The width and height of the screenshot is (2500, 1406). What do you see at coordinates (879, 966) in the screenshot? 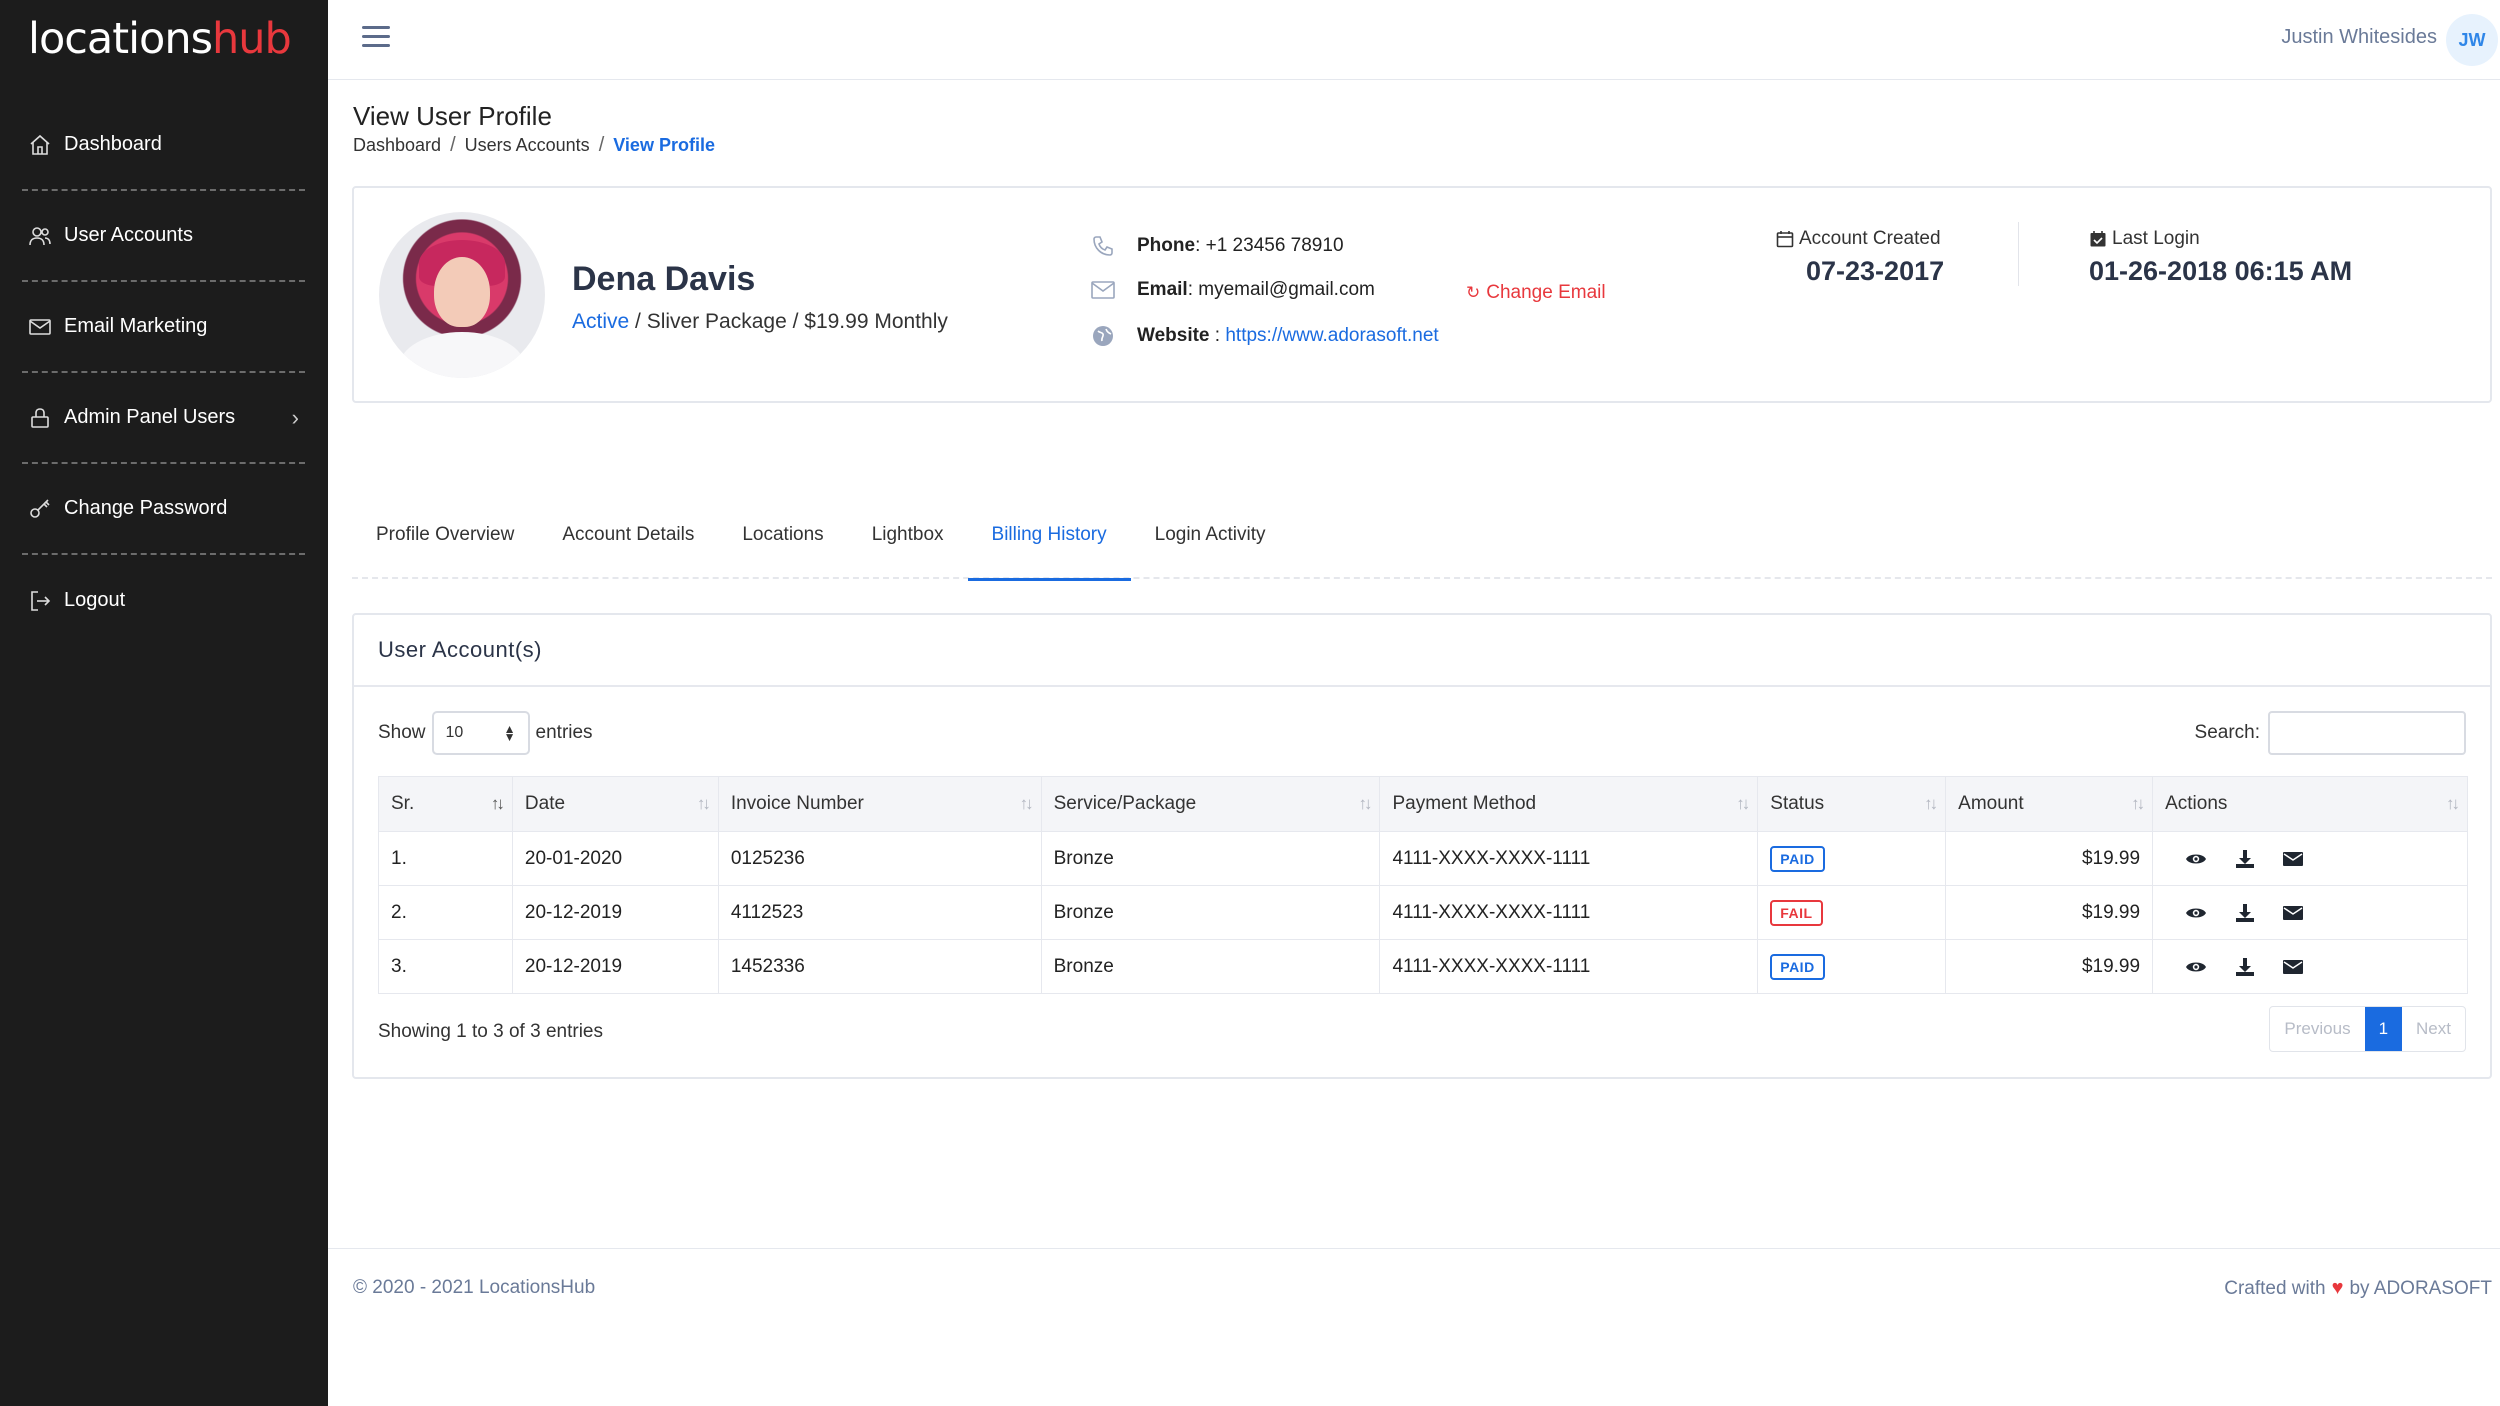
I see `cell-invoice: 1452336` at bounding box center [879, 966].